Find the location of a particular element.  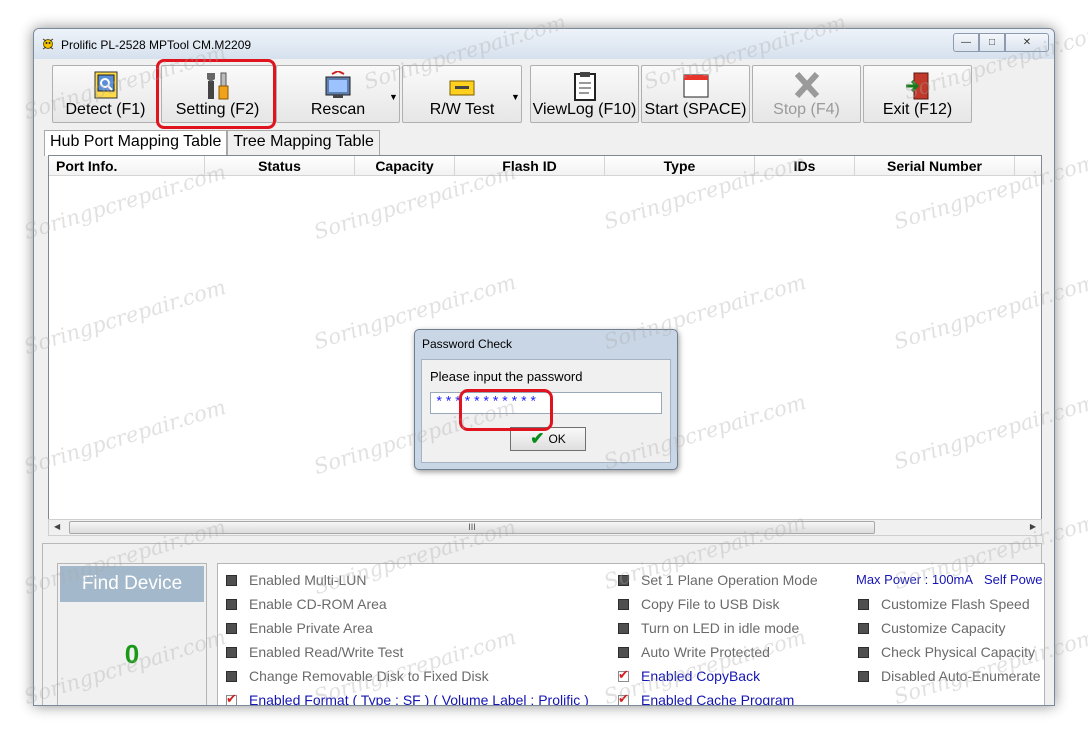

exit-door-icon is located at coordinates (916, 86).